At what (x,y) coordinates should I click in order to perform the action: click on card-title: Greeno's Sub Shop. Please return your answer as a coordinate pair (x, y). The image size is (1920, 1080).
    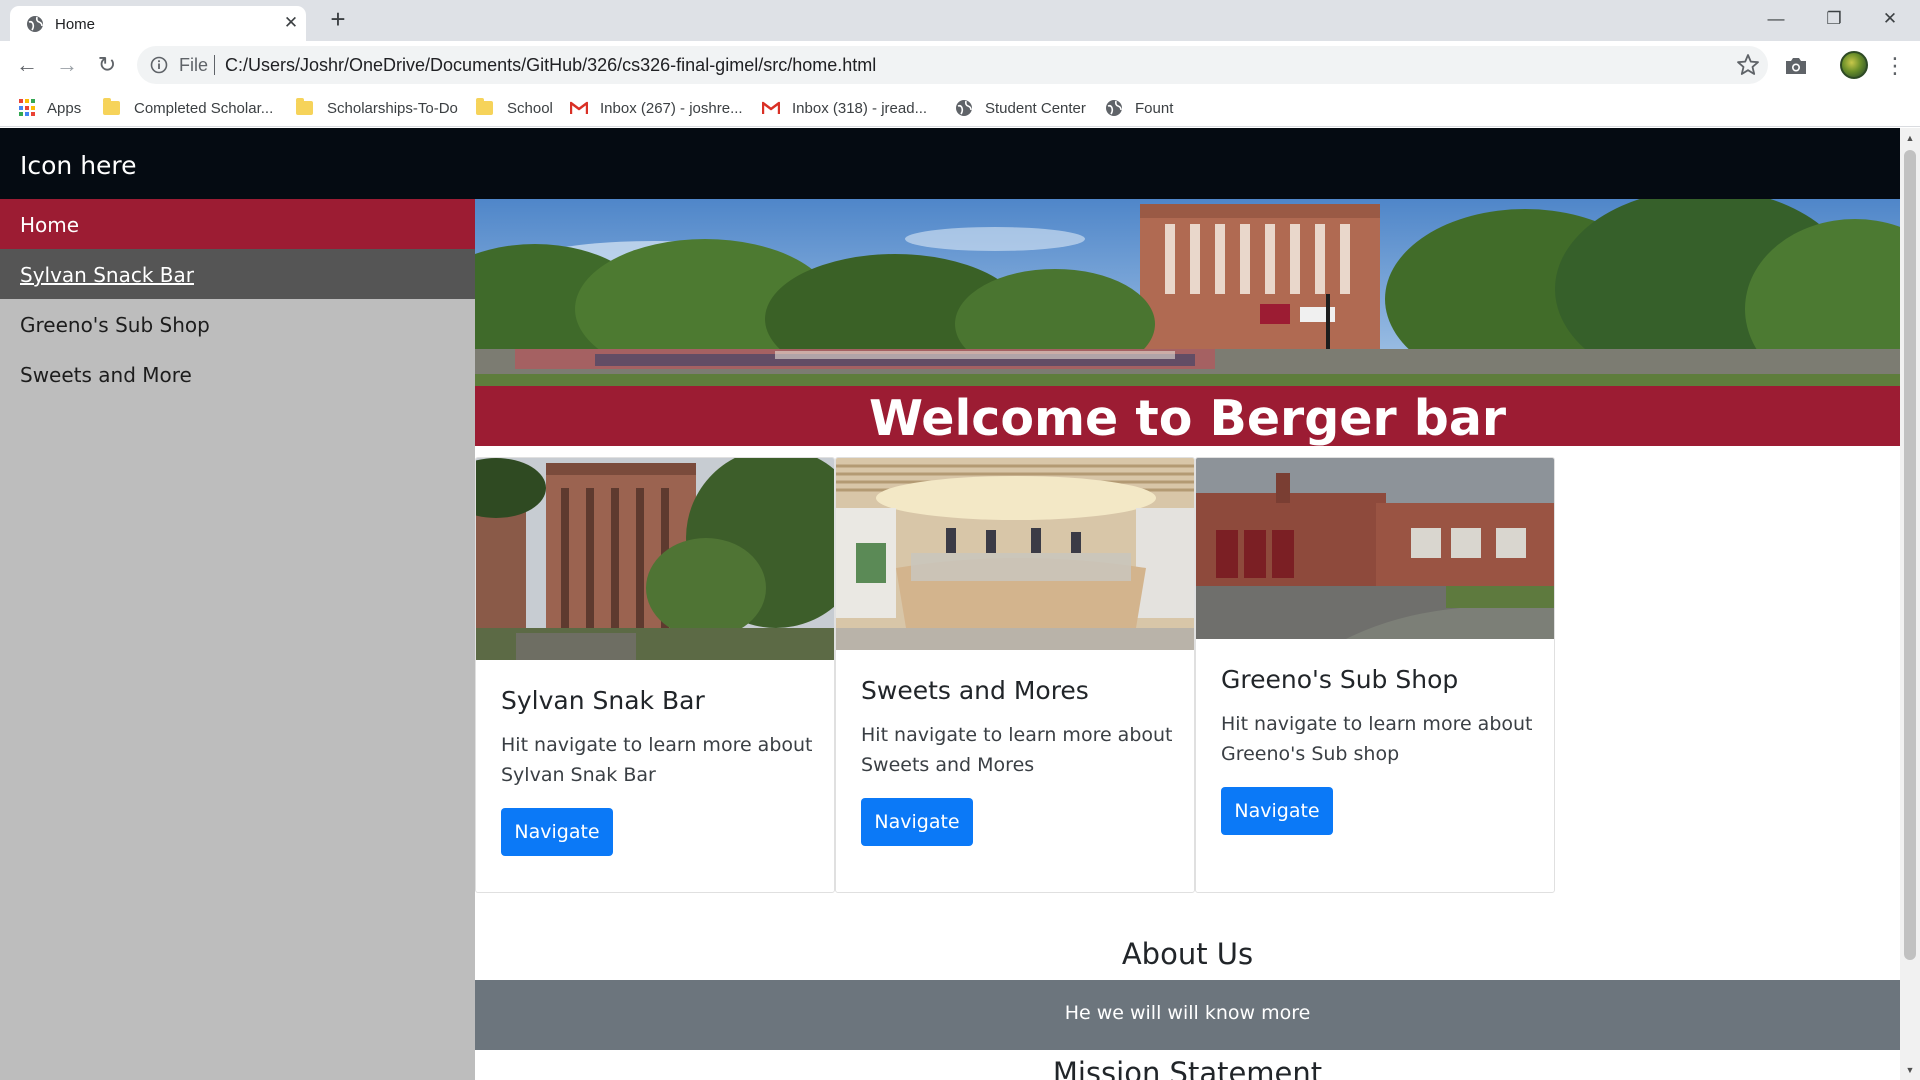
    Looking at the image, I should click on (1340, 679).